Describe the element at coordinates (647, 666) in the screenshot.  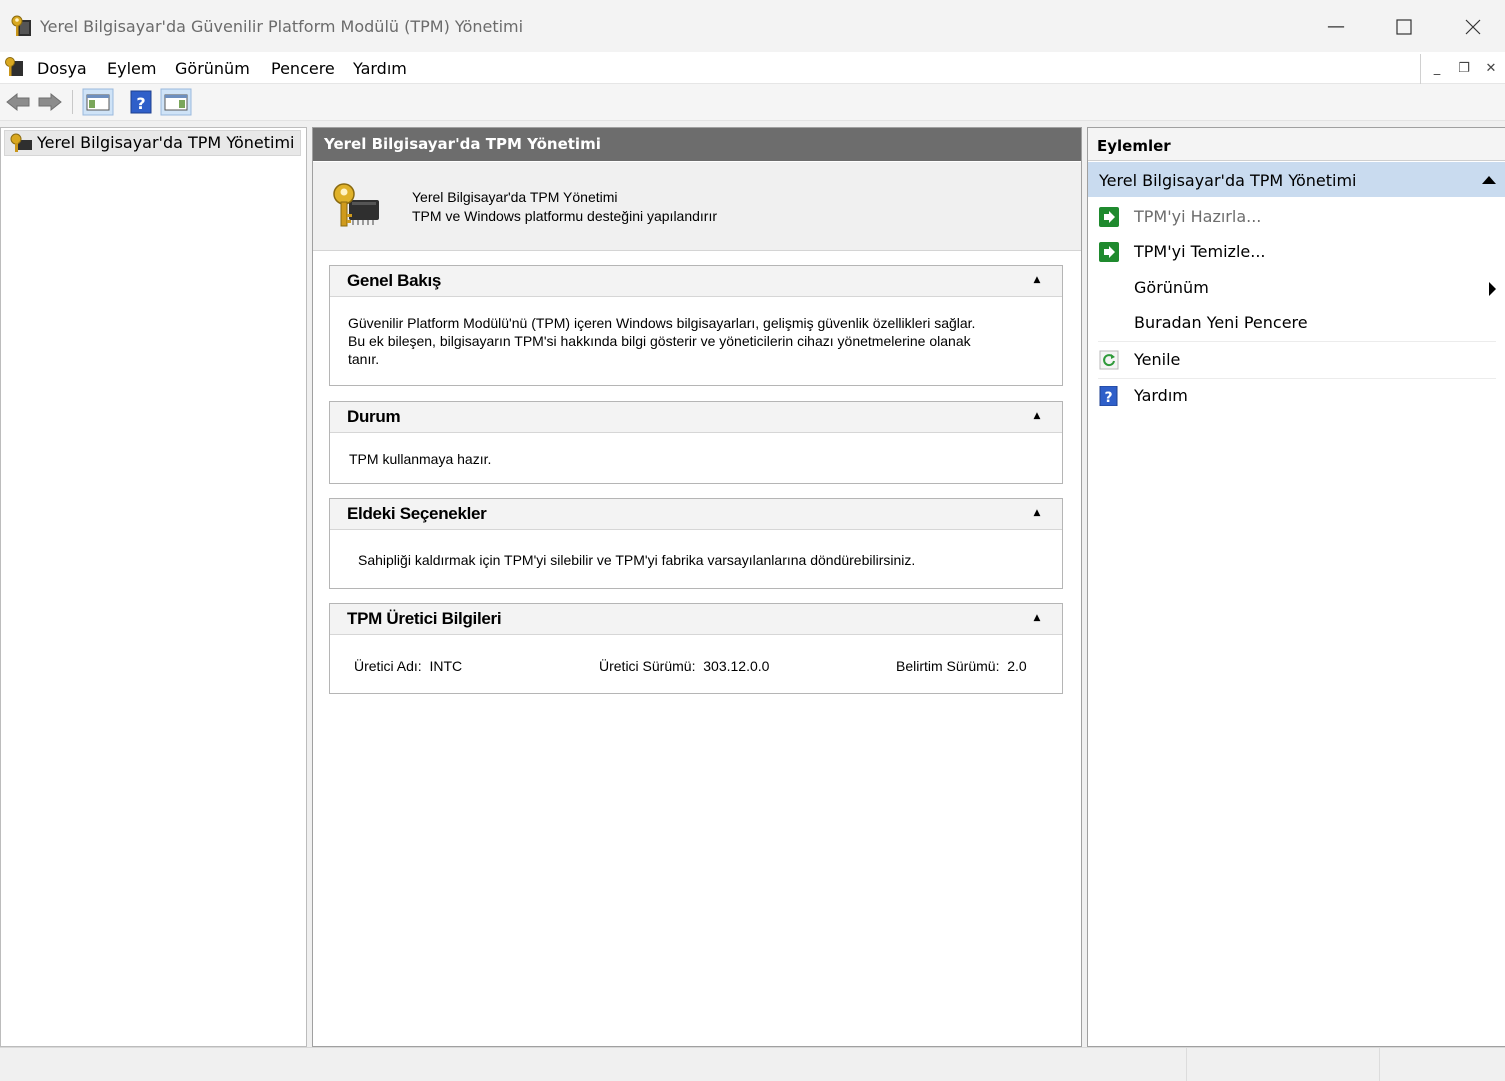
I see `manufacturer-version-label: Üretici Sürümü:` at that location.